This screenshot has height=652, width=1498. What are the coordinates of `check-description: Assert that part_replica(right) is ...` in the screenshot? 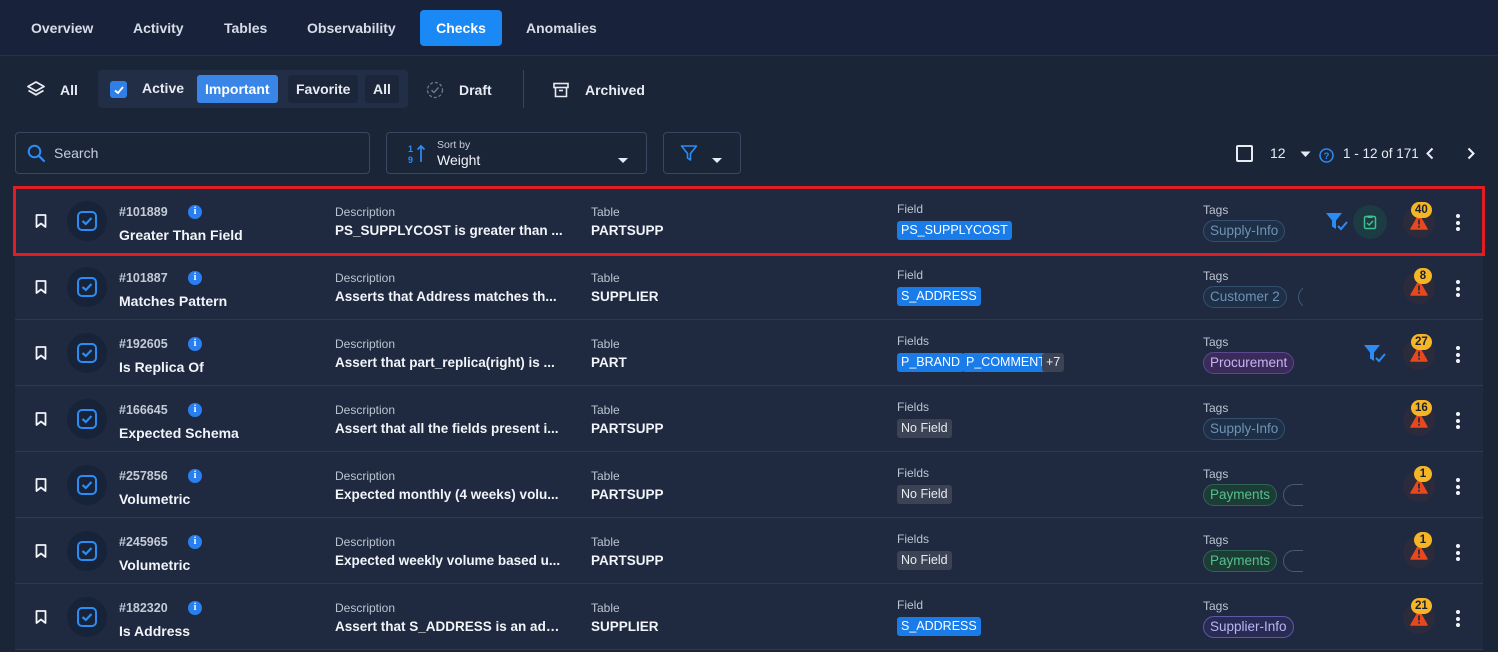 It's located at (445, 362).